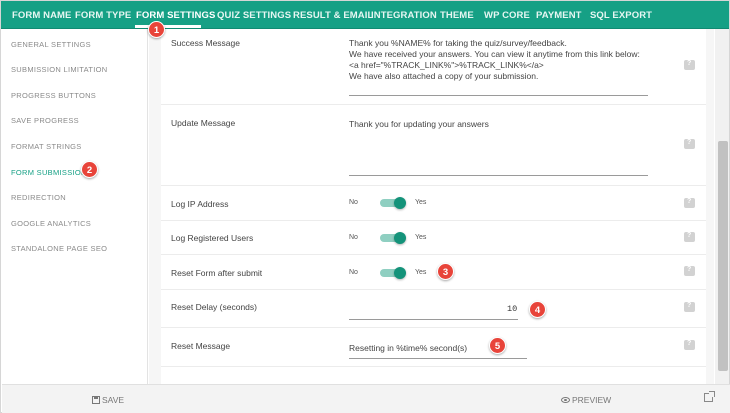 The width and height of the screenshot is (730, 413). I want to click on save-button-label: SAVE, so click(113, 400).